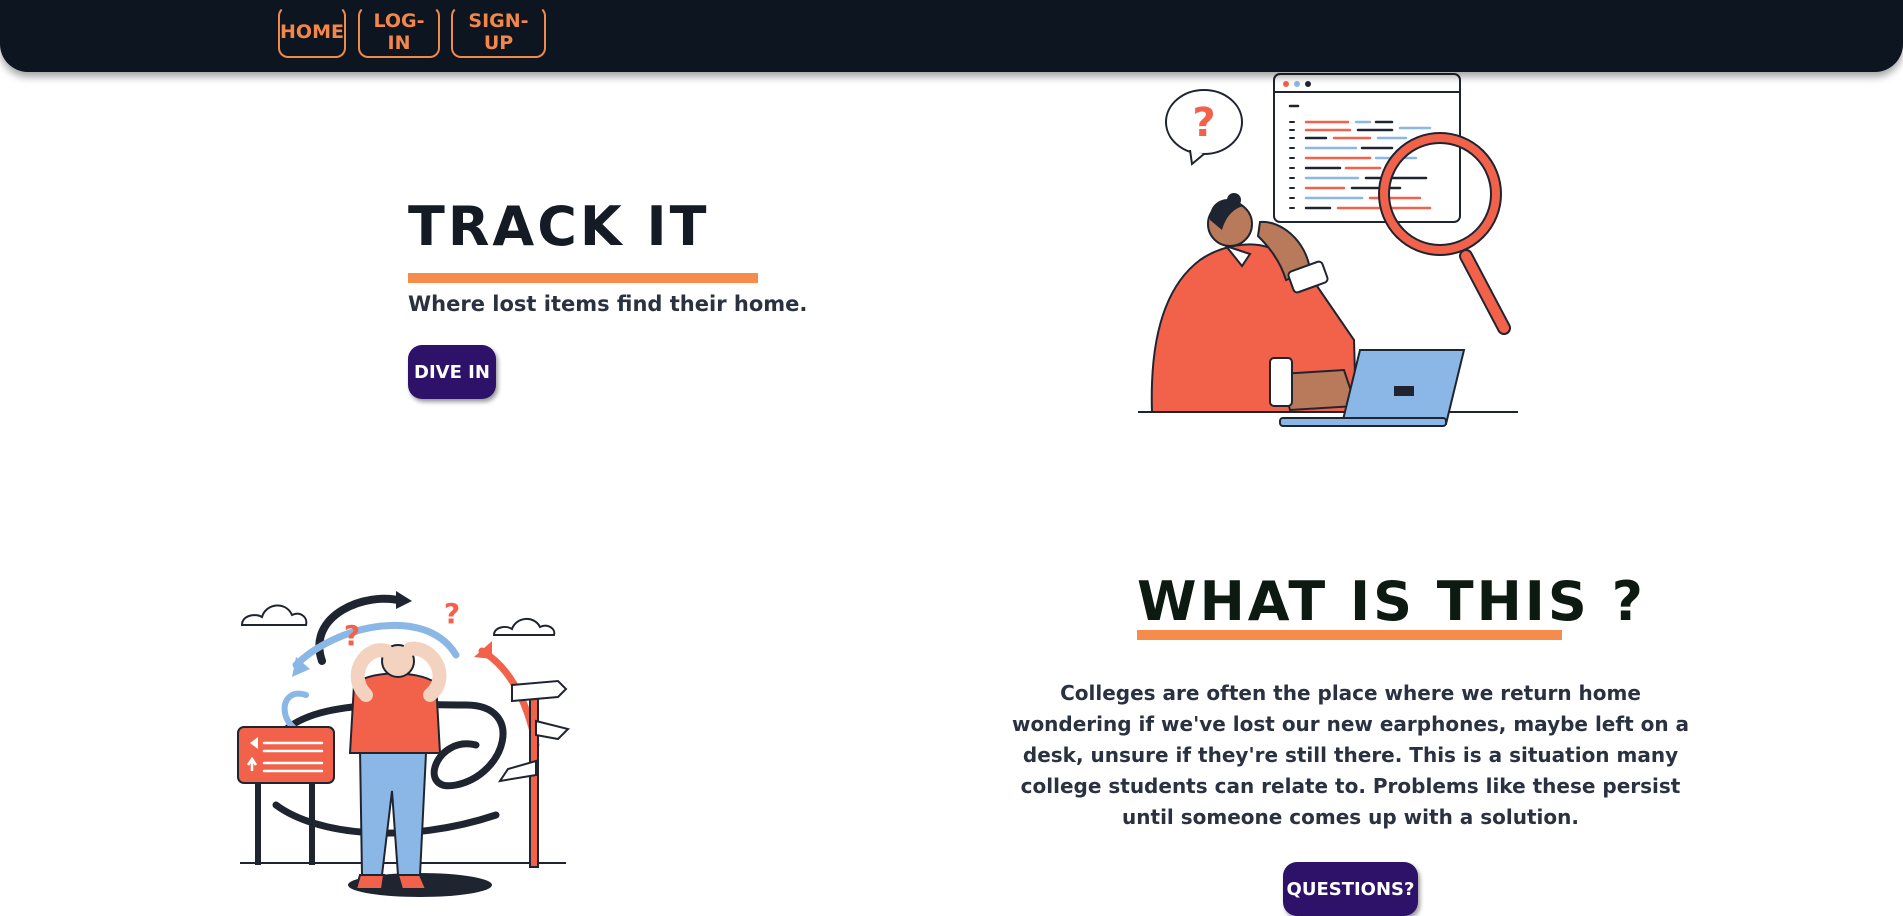  Describe the element at coordinates (559, 226) in the screenshot. I see `hero-title: TRACK IT` at that location.